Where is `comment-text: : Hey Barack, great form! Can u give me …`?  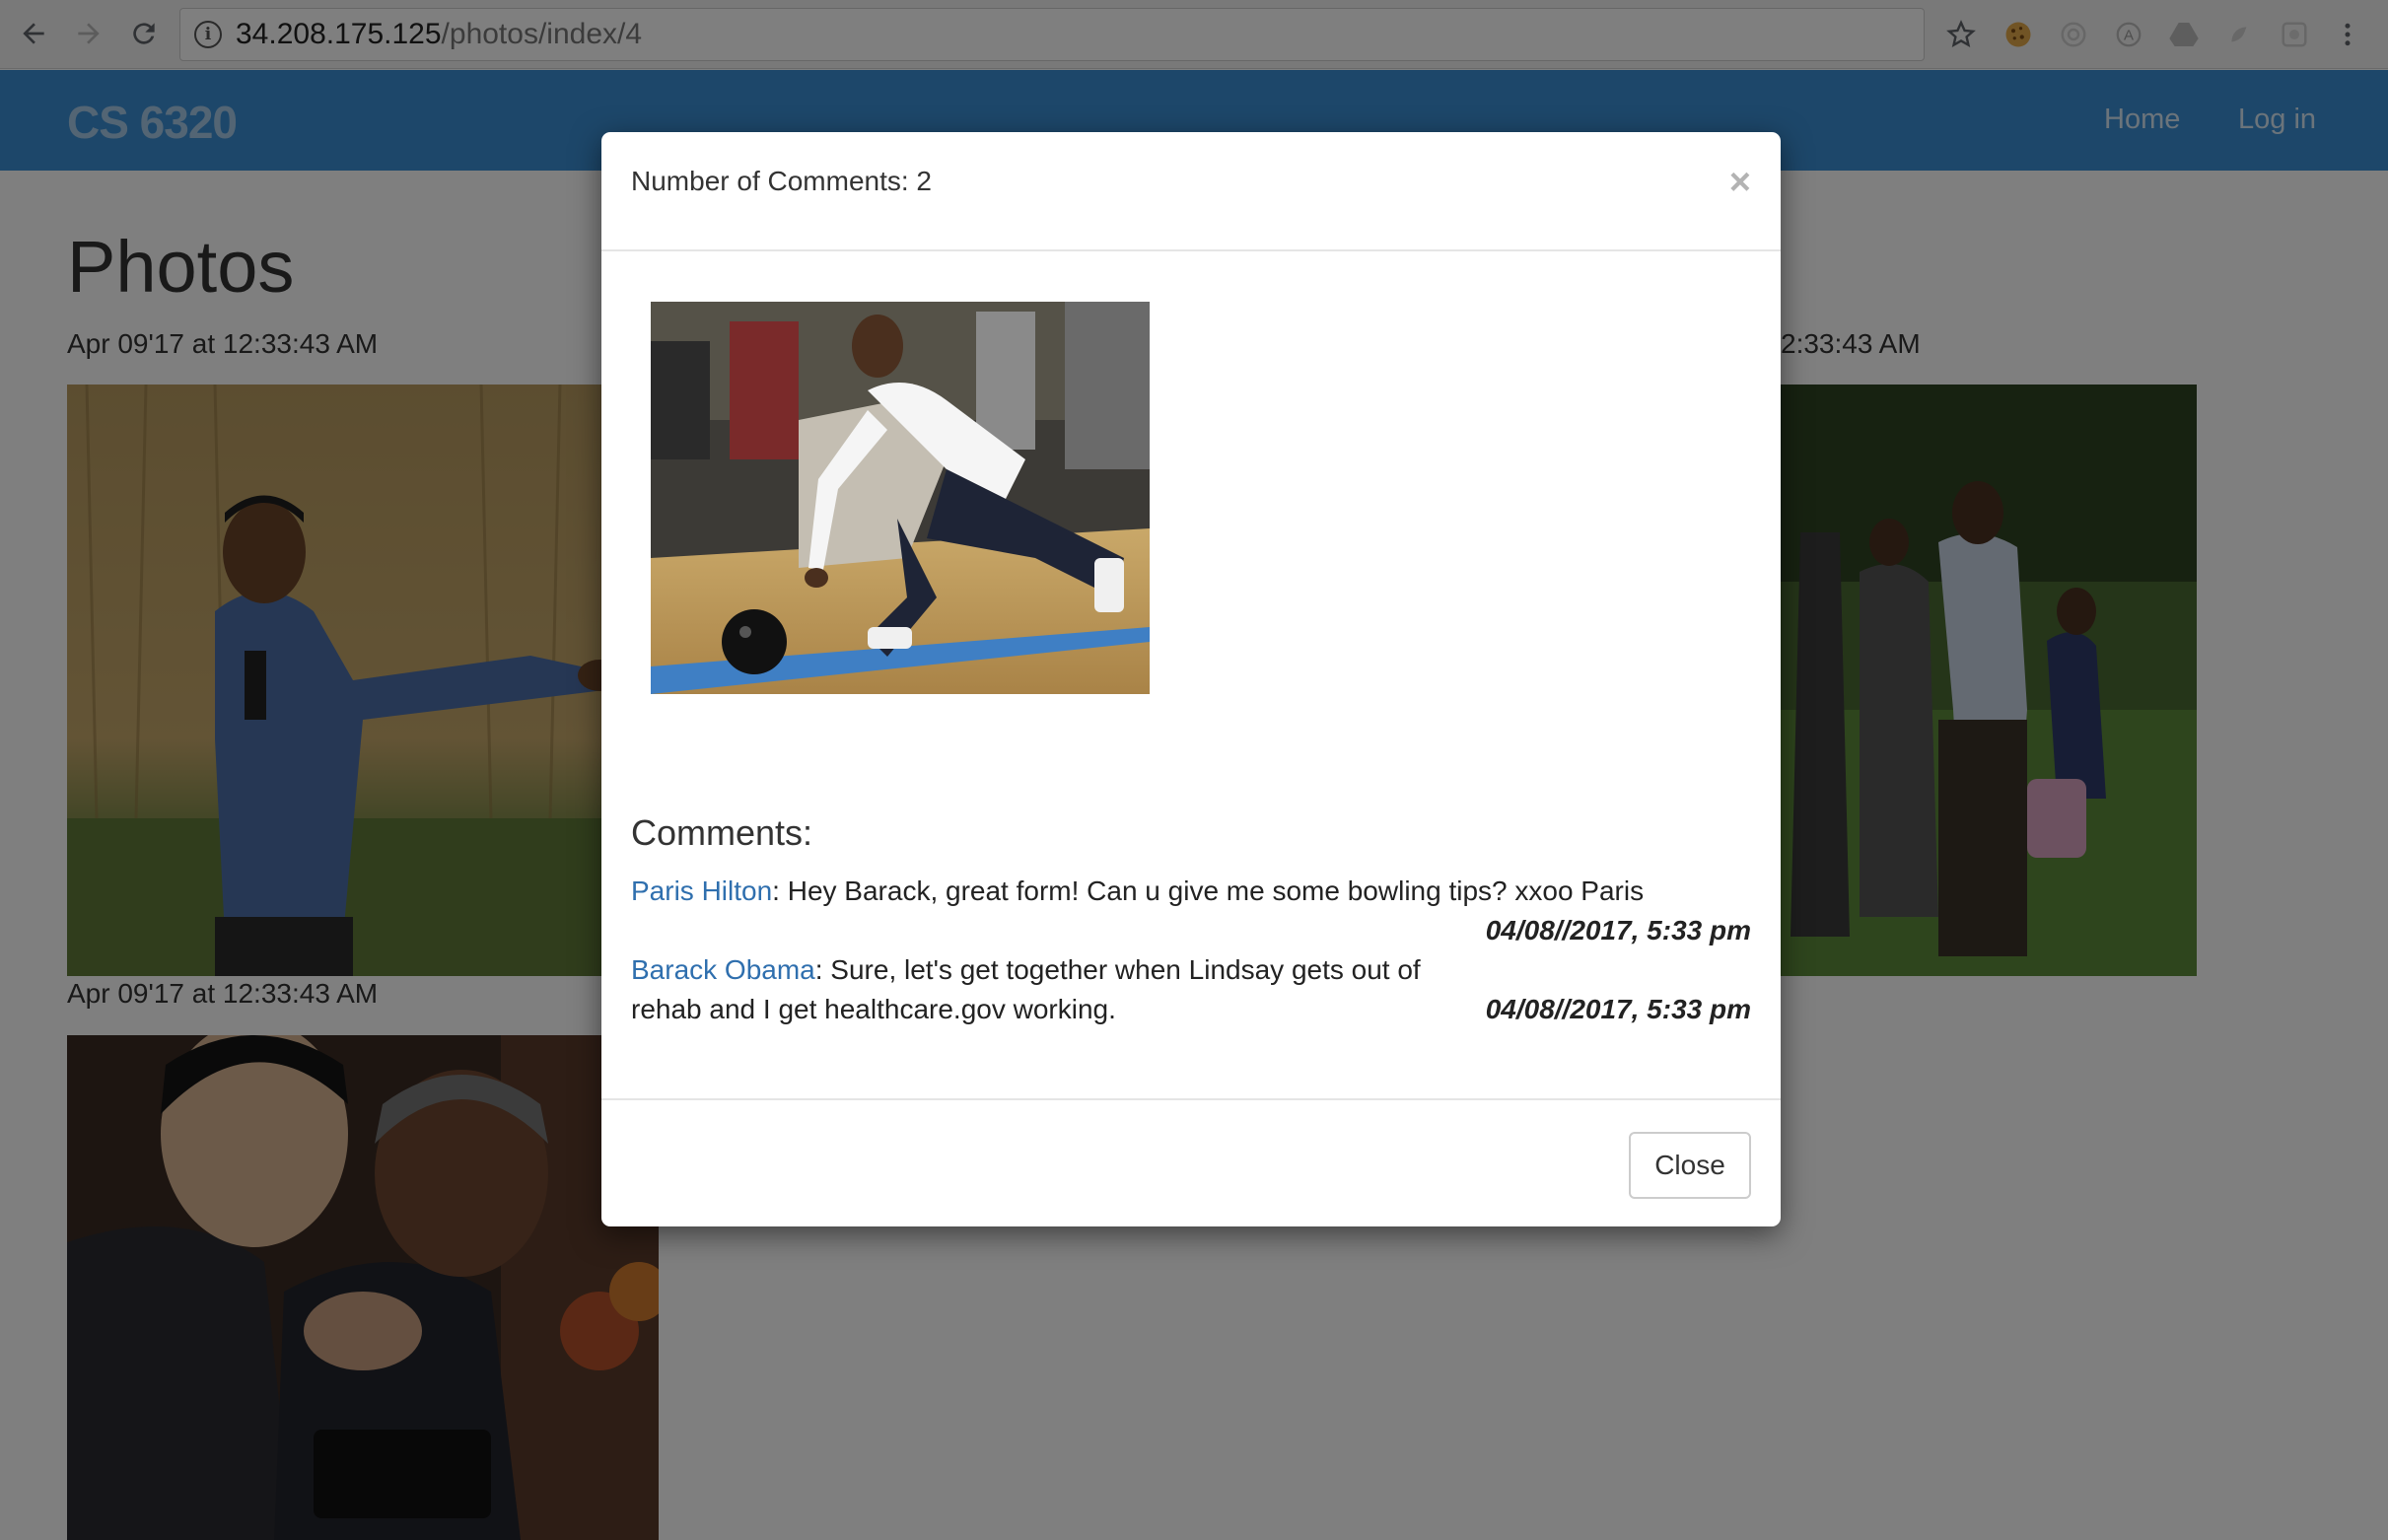
comment-text: : Hey Barack, great form! Can u give me … is located at coordinates (1209, 890).